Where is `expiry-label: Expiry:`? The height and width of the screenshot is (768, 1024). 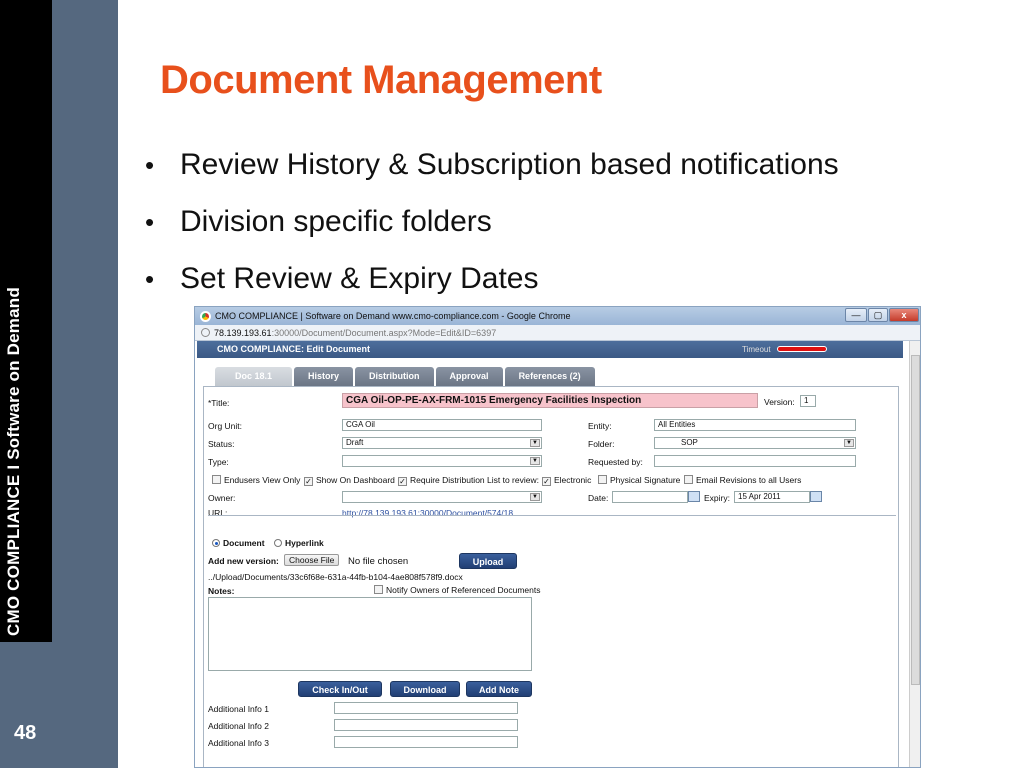
expiry-label: Expiry: is located at coordinates (717, 498).